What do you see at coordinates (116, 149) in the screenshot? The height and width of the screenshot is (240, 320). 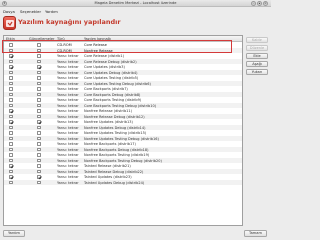 I see `media-name: Nonfree Backports Debug (distrib18)` at bounding box center [116, 149].